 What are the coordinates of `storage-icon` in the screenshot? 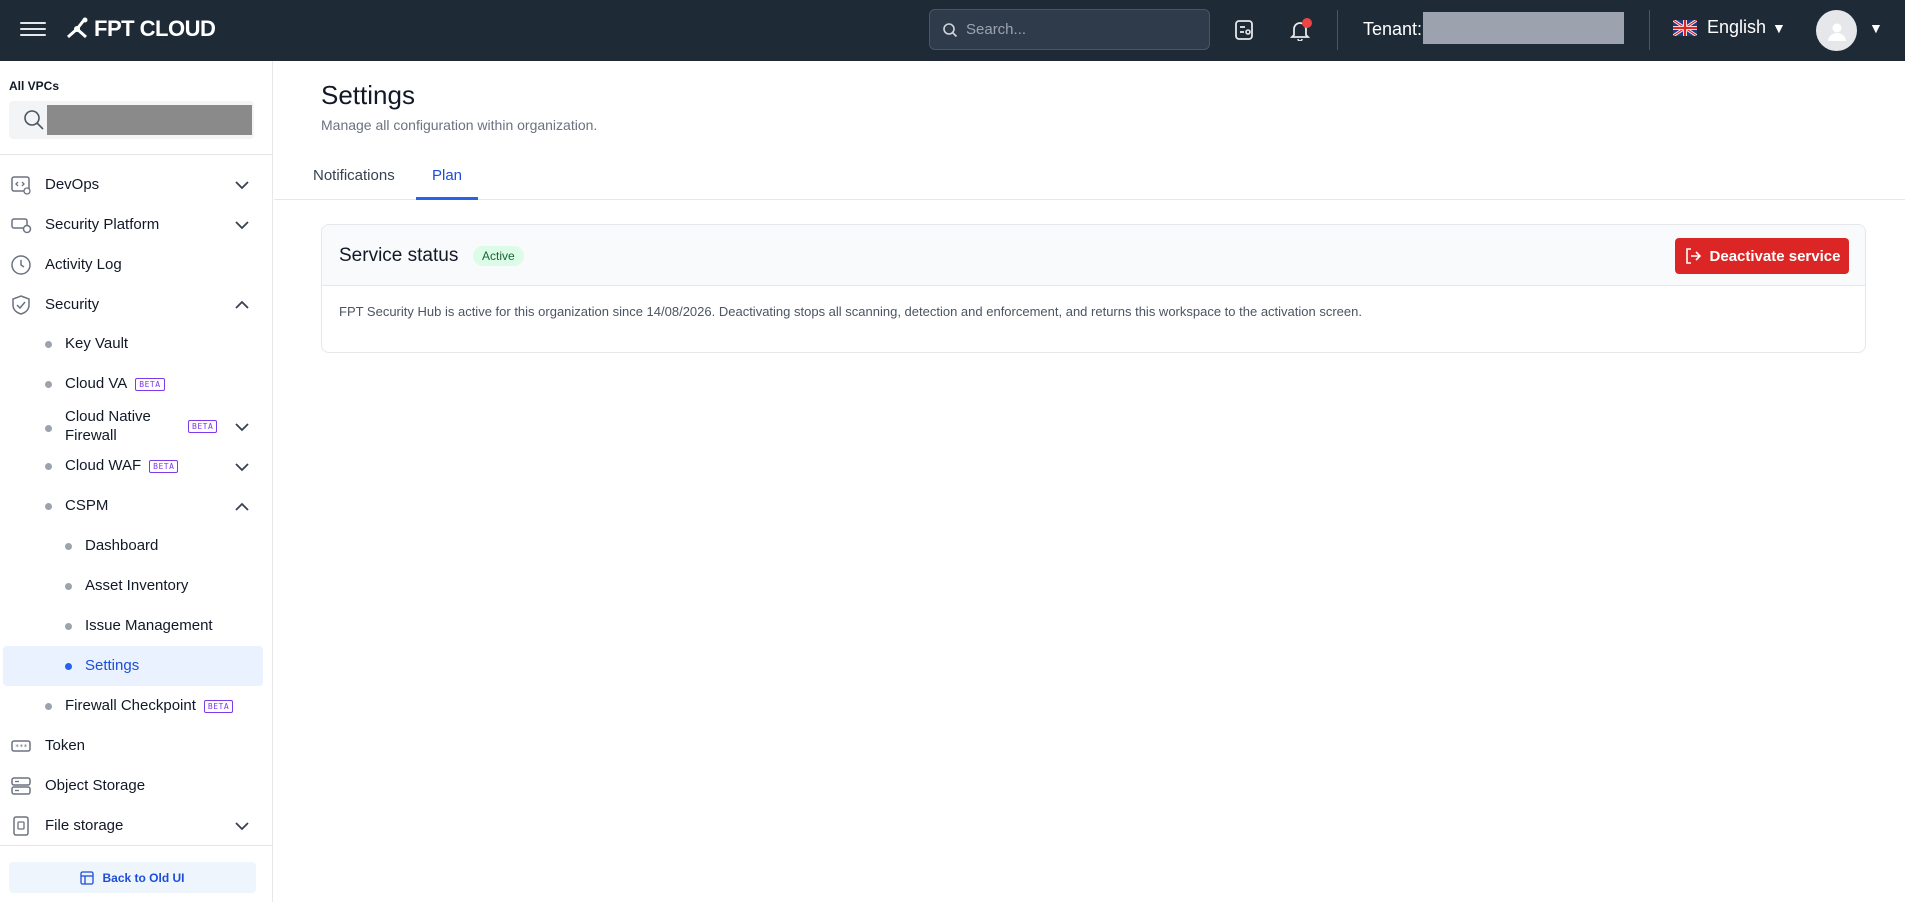 It's located at (21, 786).